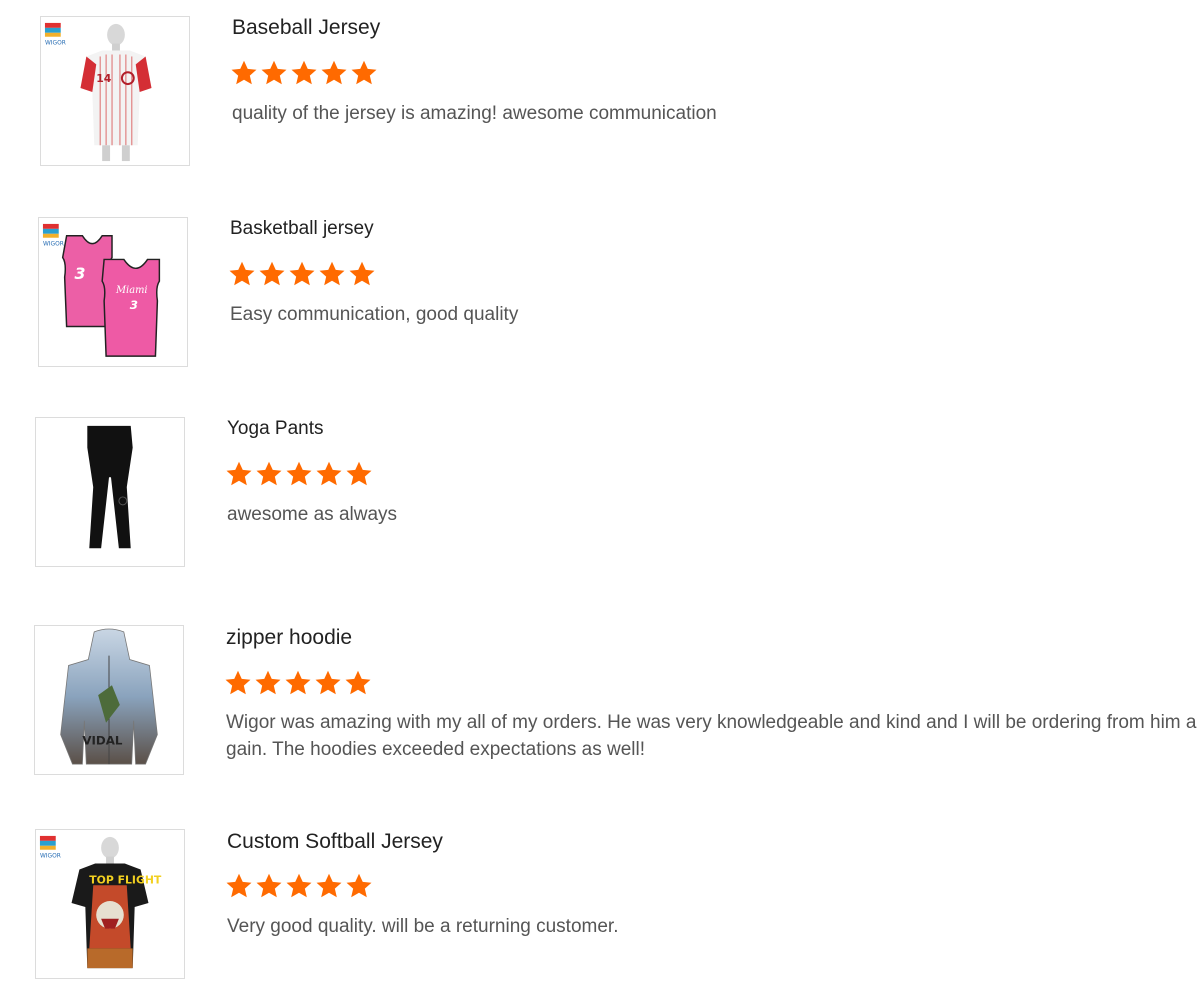 This screenshot has width=1200, height=1000. I want to click on product-thumbnail-zipper-hoodie: VIDAL, so click(109, 700).